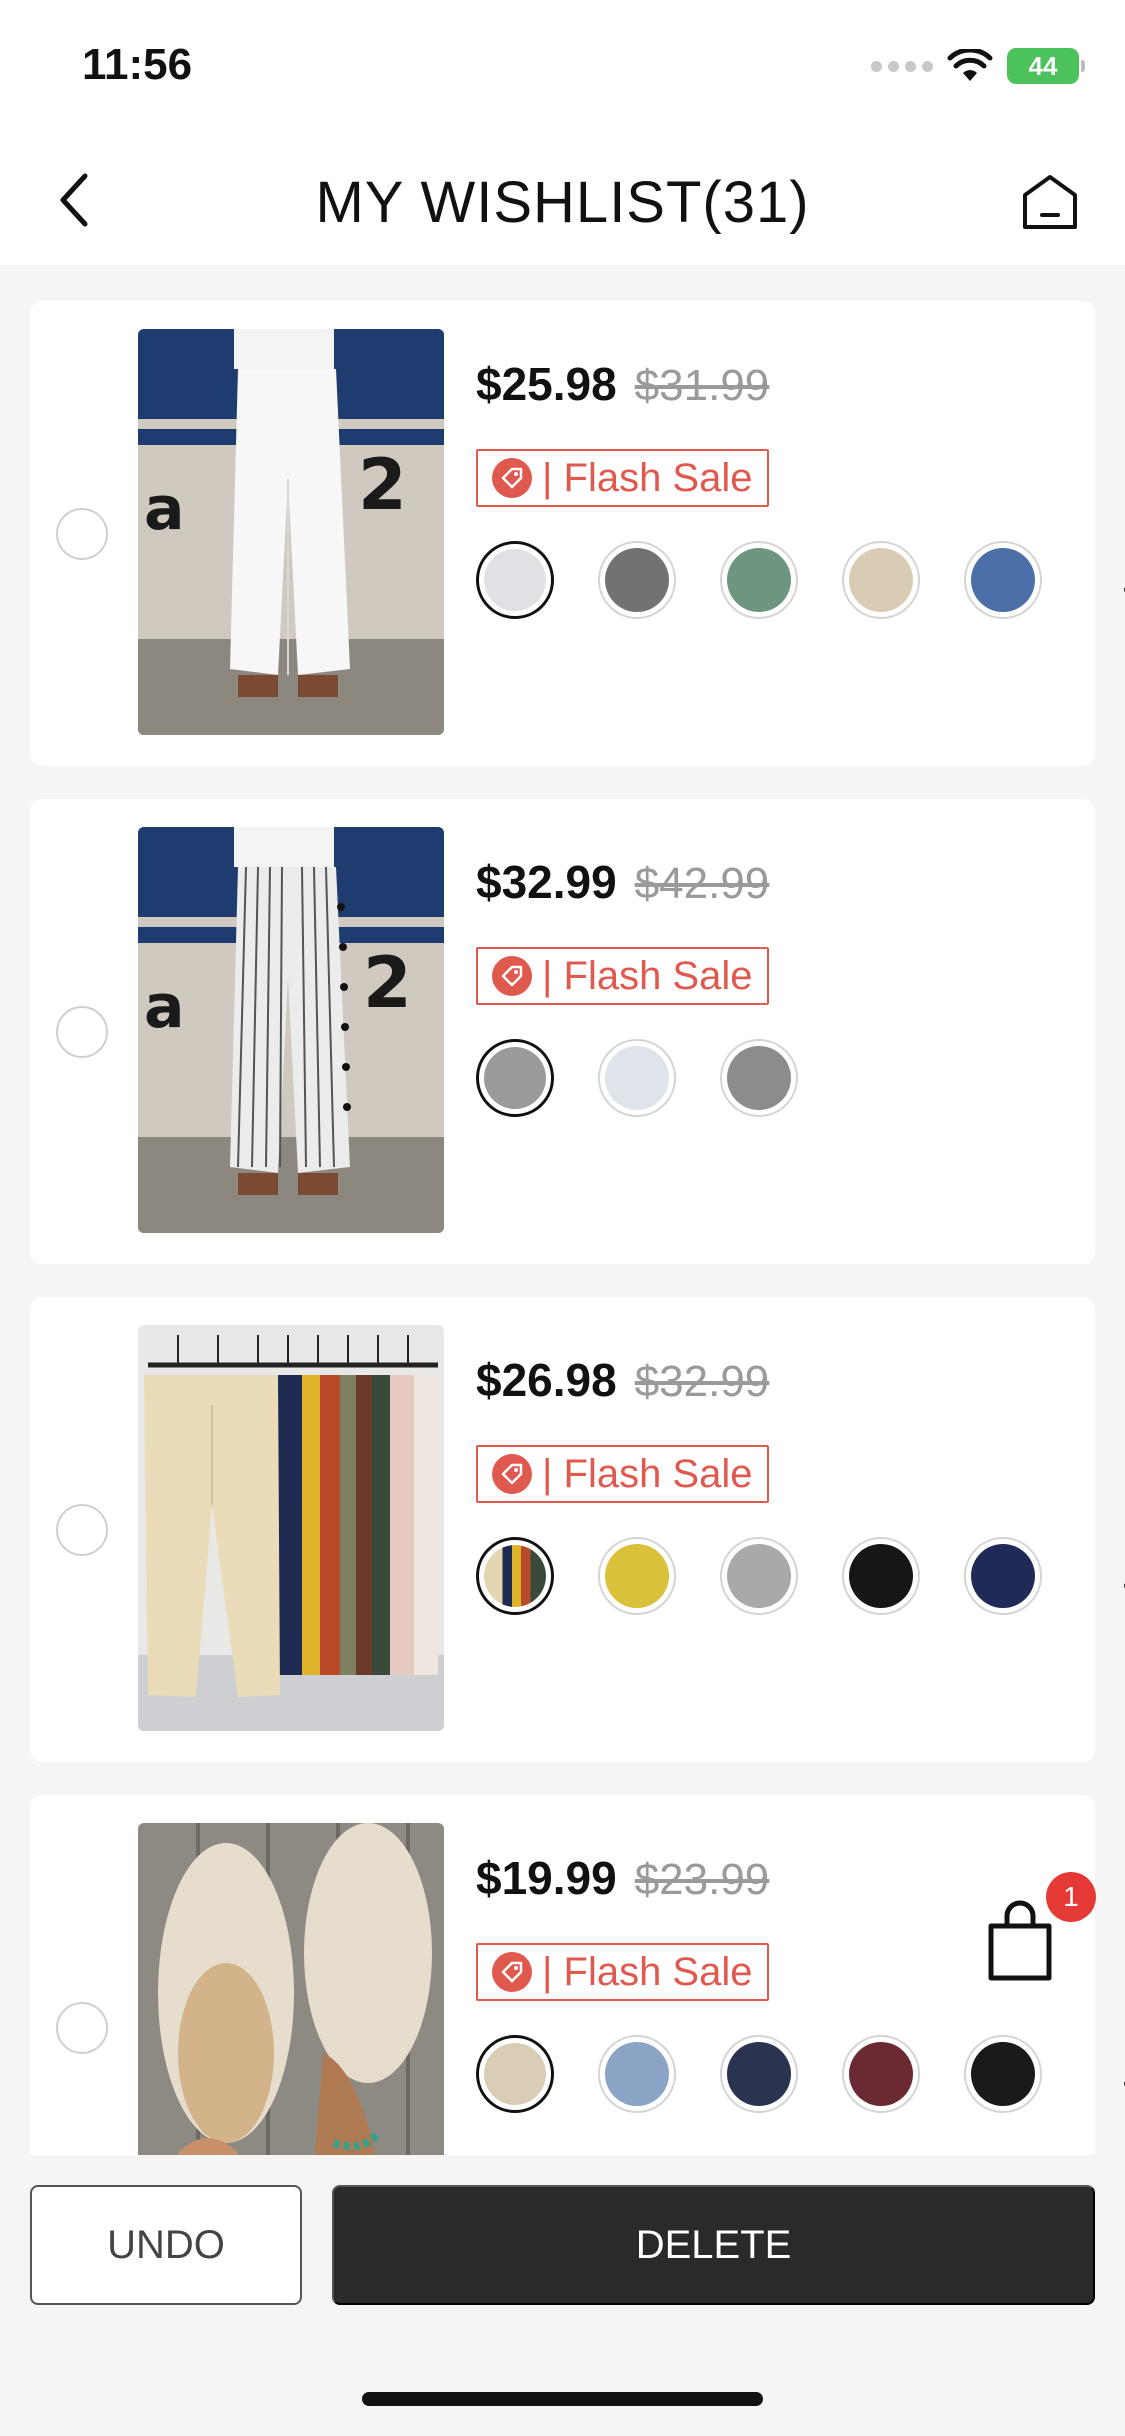  I want to click on cart-count-badge: 1, so click(1071, 1897).